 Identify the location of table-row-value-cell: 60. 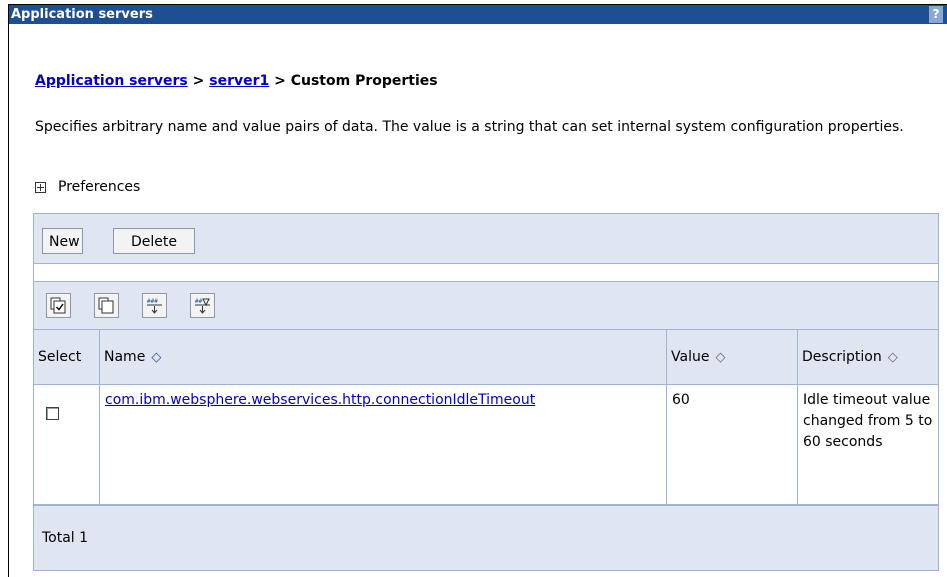
(732, 445).